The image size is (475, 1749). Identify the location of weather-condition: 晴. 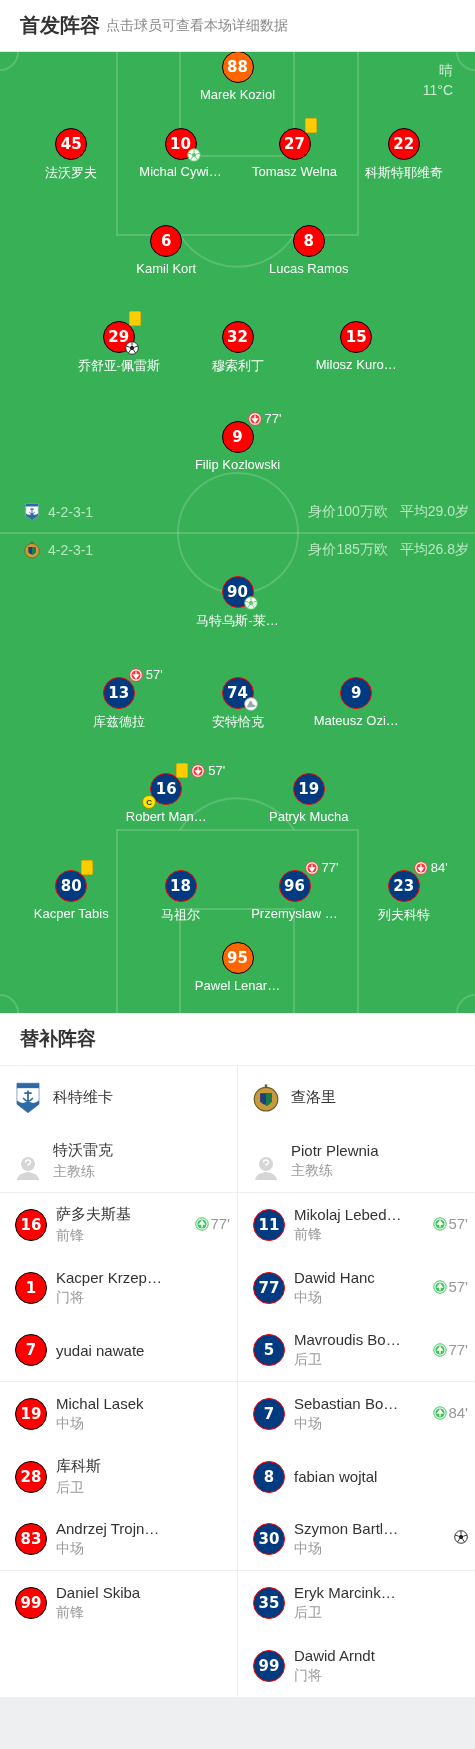
(446, 70).